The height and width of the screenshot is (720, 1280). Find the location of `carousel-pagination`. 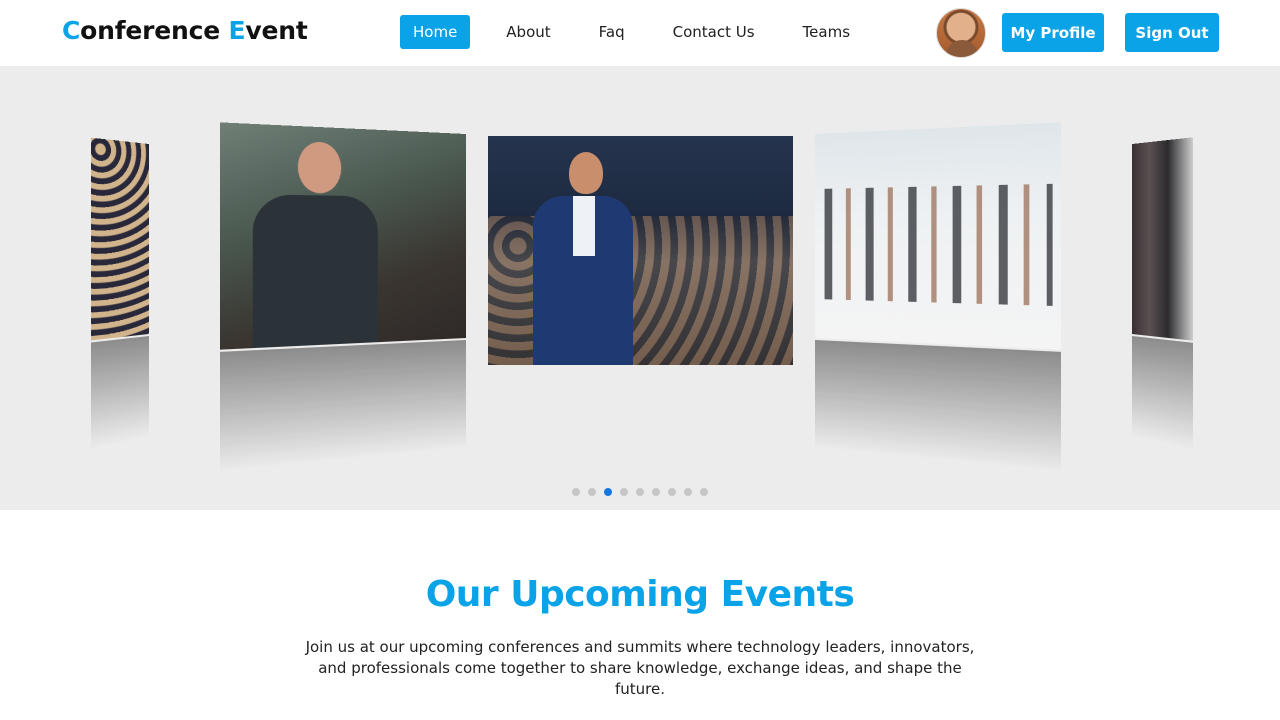

carousel-pagination is located at coordinates (644, 492).